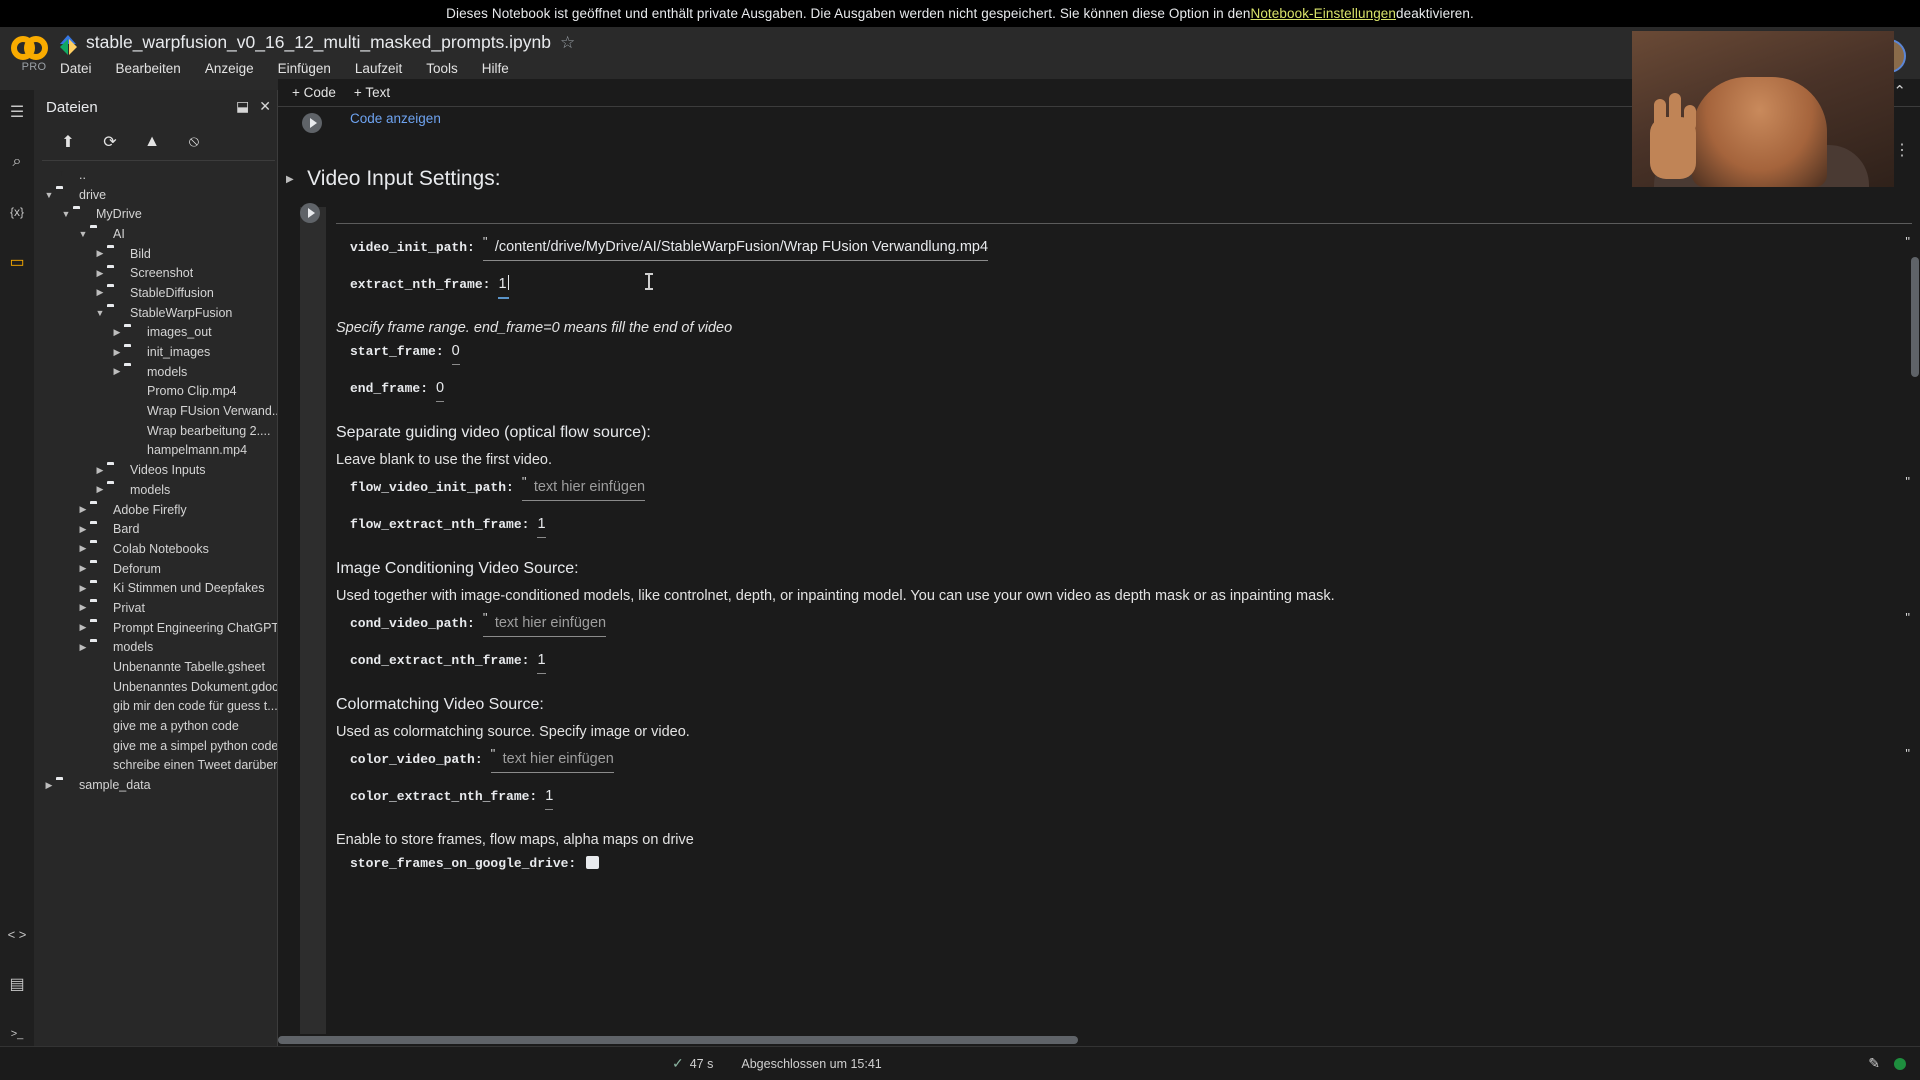  What do you see at coordinates (155, 687) in the screenshot?
I see `tree-item: Unbenanntes Dokument.gdoc` at bounding box center [155, 687].